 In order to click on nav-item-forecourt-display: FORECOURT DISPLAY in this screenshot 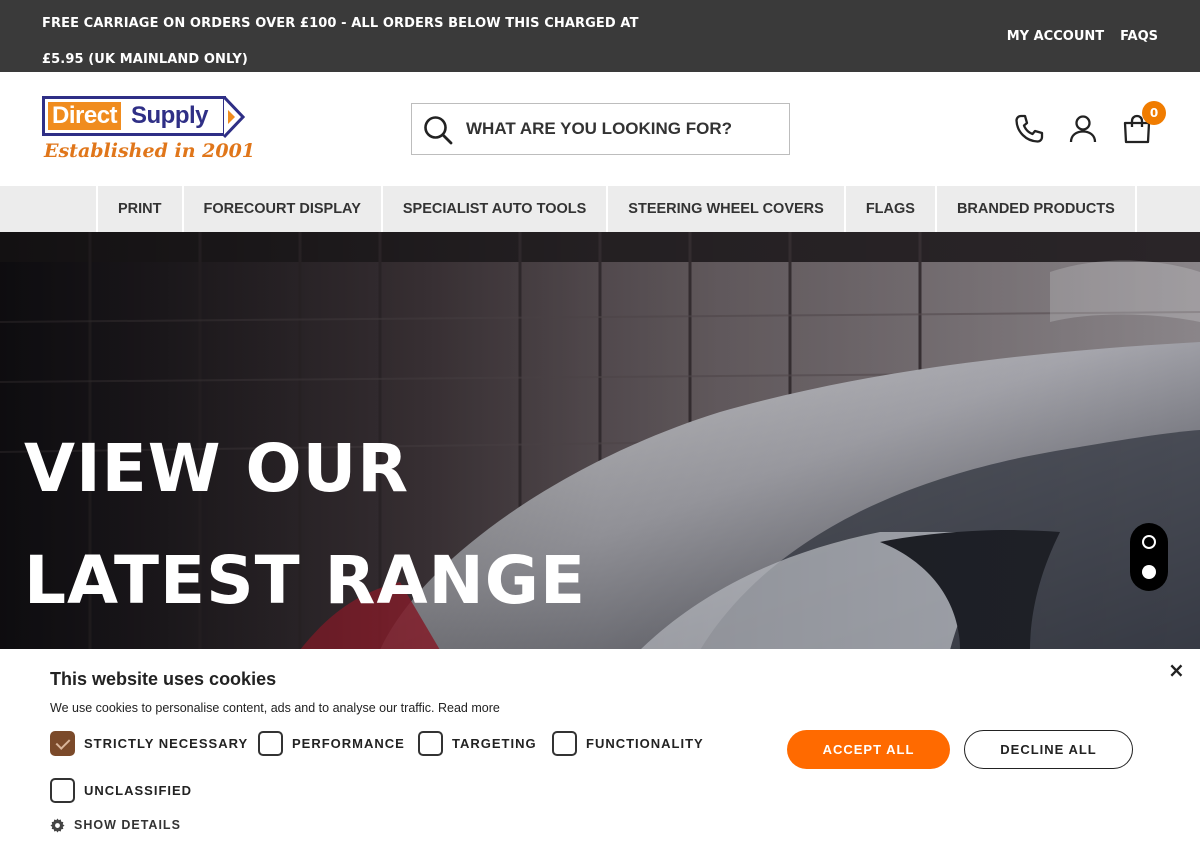, I will do `click(281, 209)`.